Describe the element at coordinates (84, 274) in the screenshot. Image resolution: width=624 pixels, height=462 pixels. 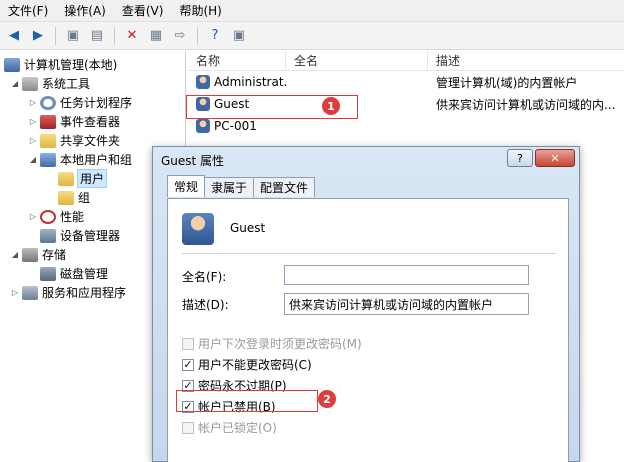
I see `tree-item-label: 磁盘管理` at that location.